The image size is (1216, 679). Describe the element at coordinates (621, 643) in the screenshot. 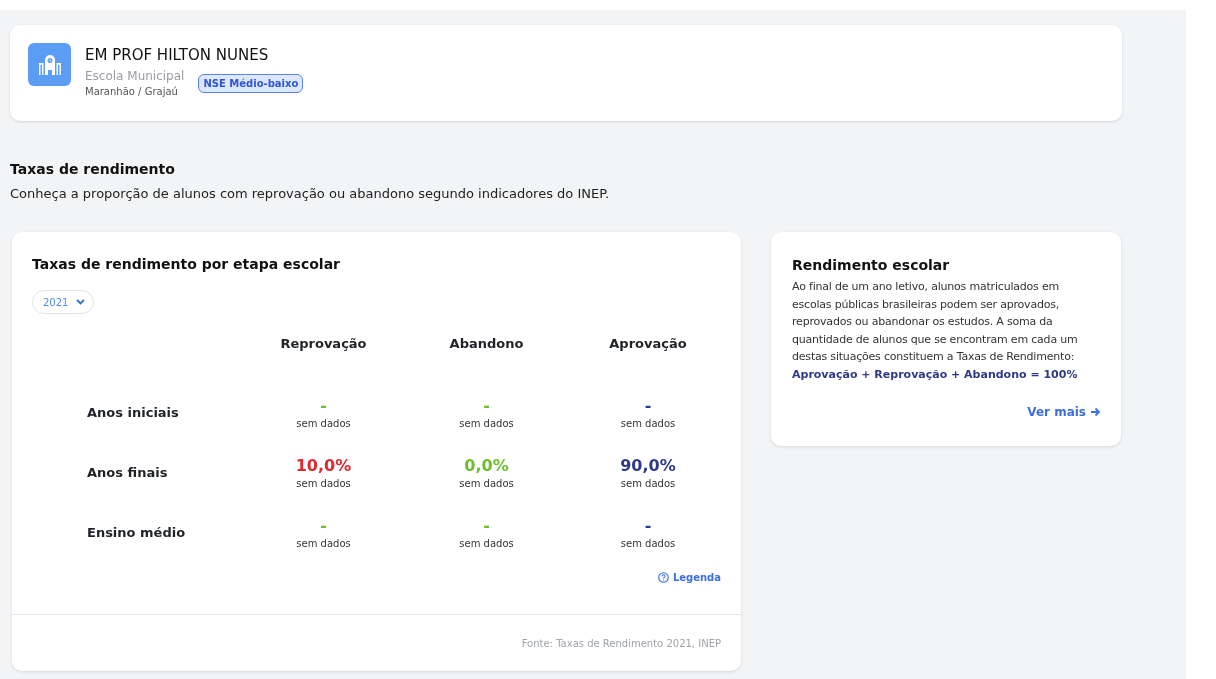

I see `source-note: Fonte: Taxas de Rendimento 2021, INEP` at that location.